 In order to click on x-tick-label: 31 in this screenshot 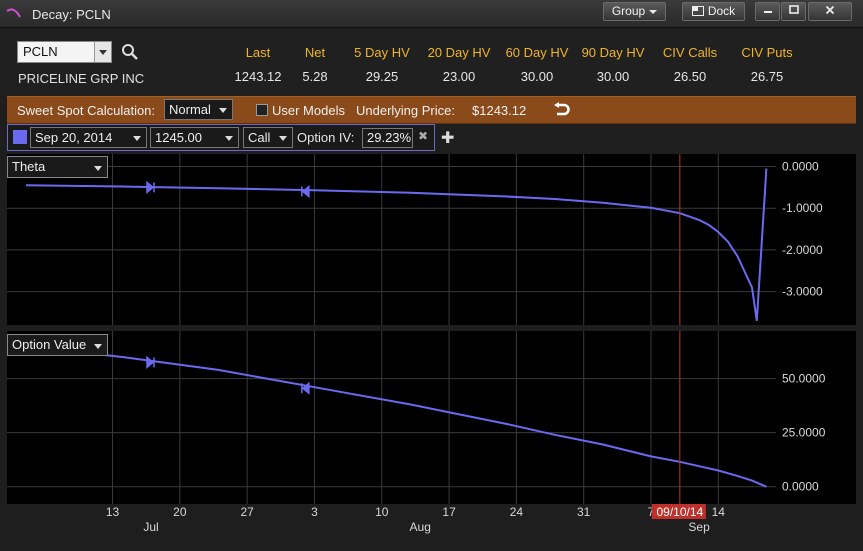, I will do `click(584, 512)`.